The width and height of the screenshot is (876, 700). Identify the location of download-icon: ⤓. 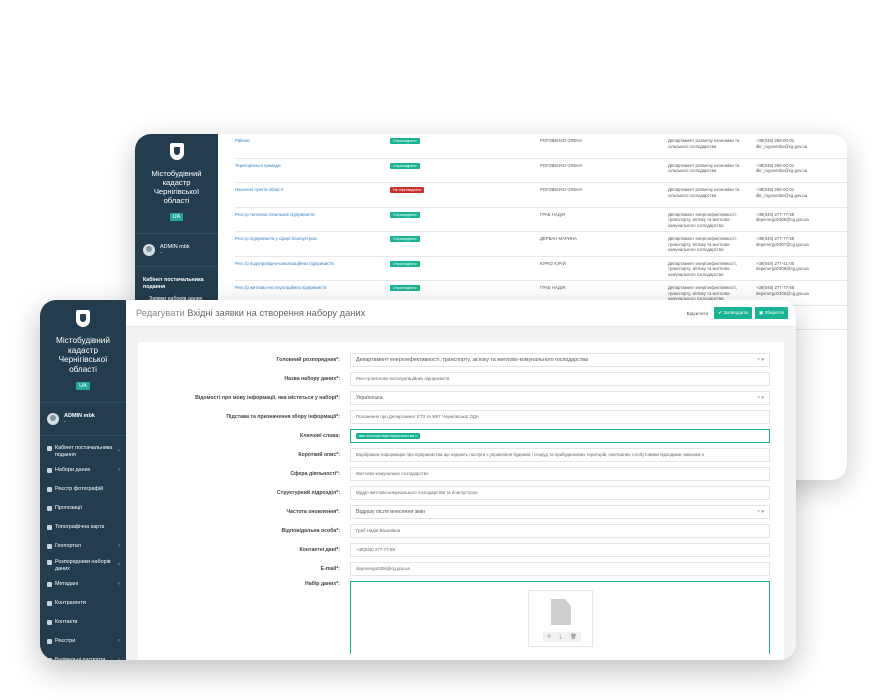
(561, 637).